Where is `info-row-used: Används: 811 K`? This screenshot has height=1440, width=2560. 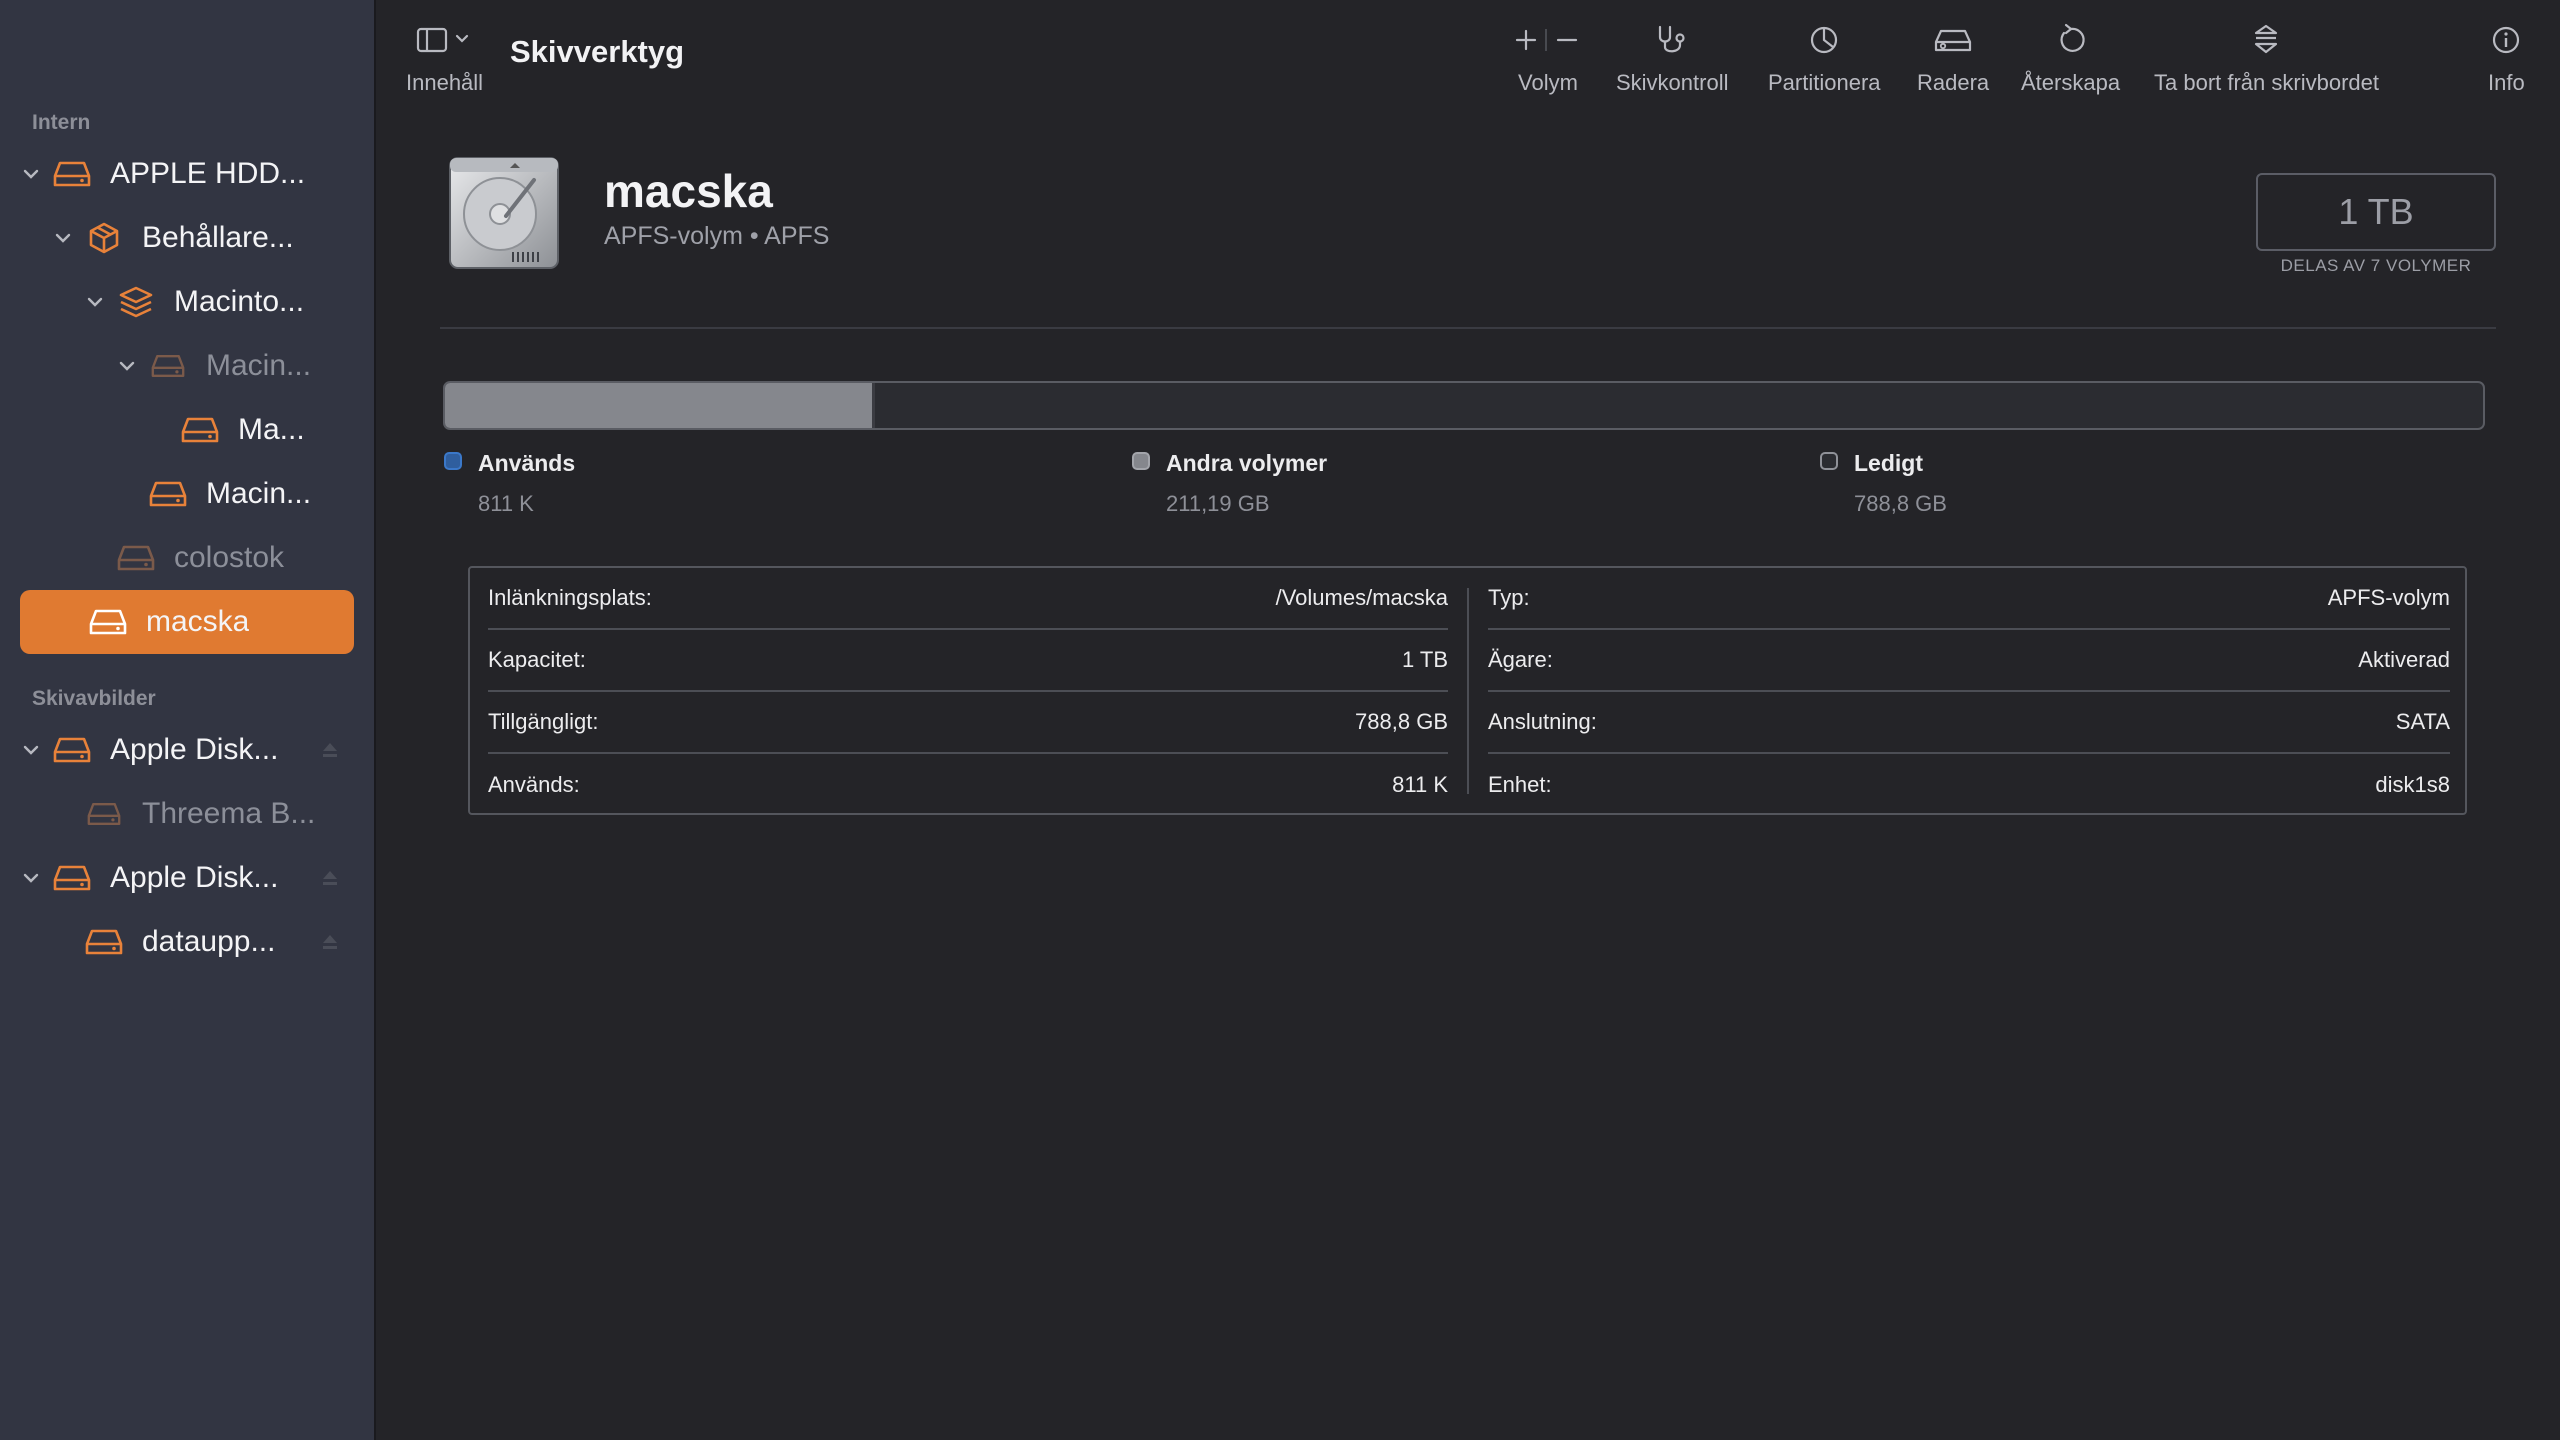 info-row-used: Används: 811 K is located at coordinates (968, 785).